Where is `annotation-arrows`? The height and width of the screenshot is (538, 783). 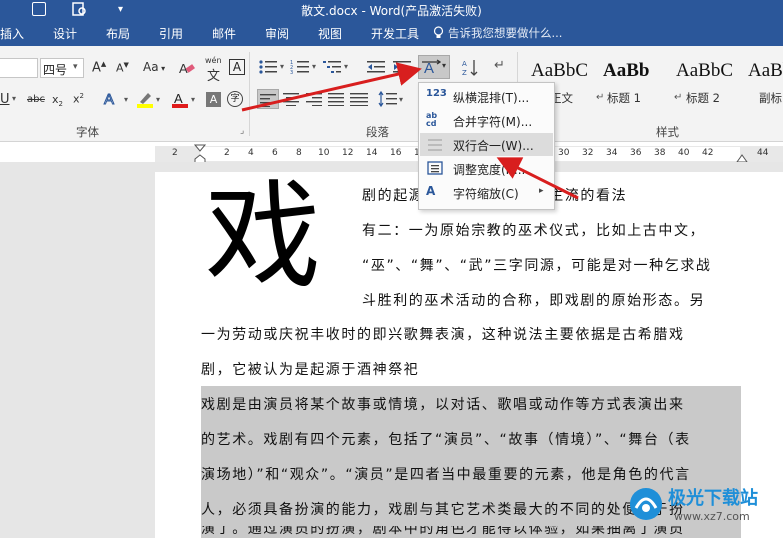 annotation-arrows is located at coordinates (410, 131).